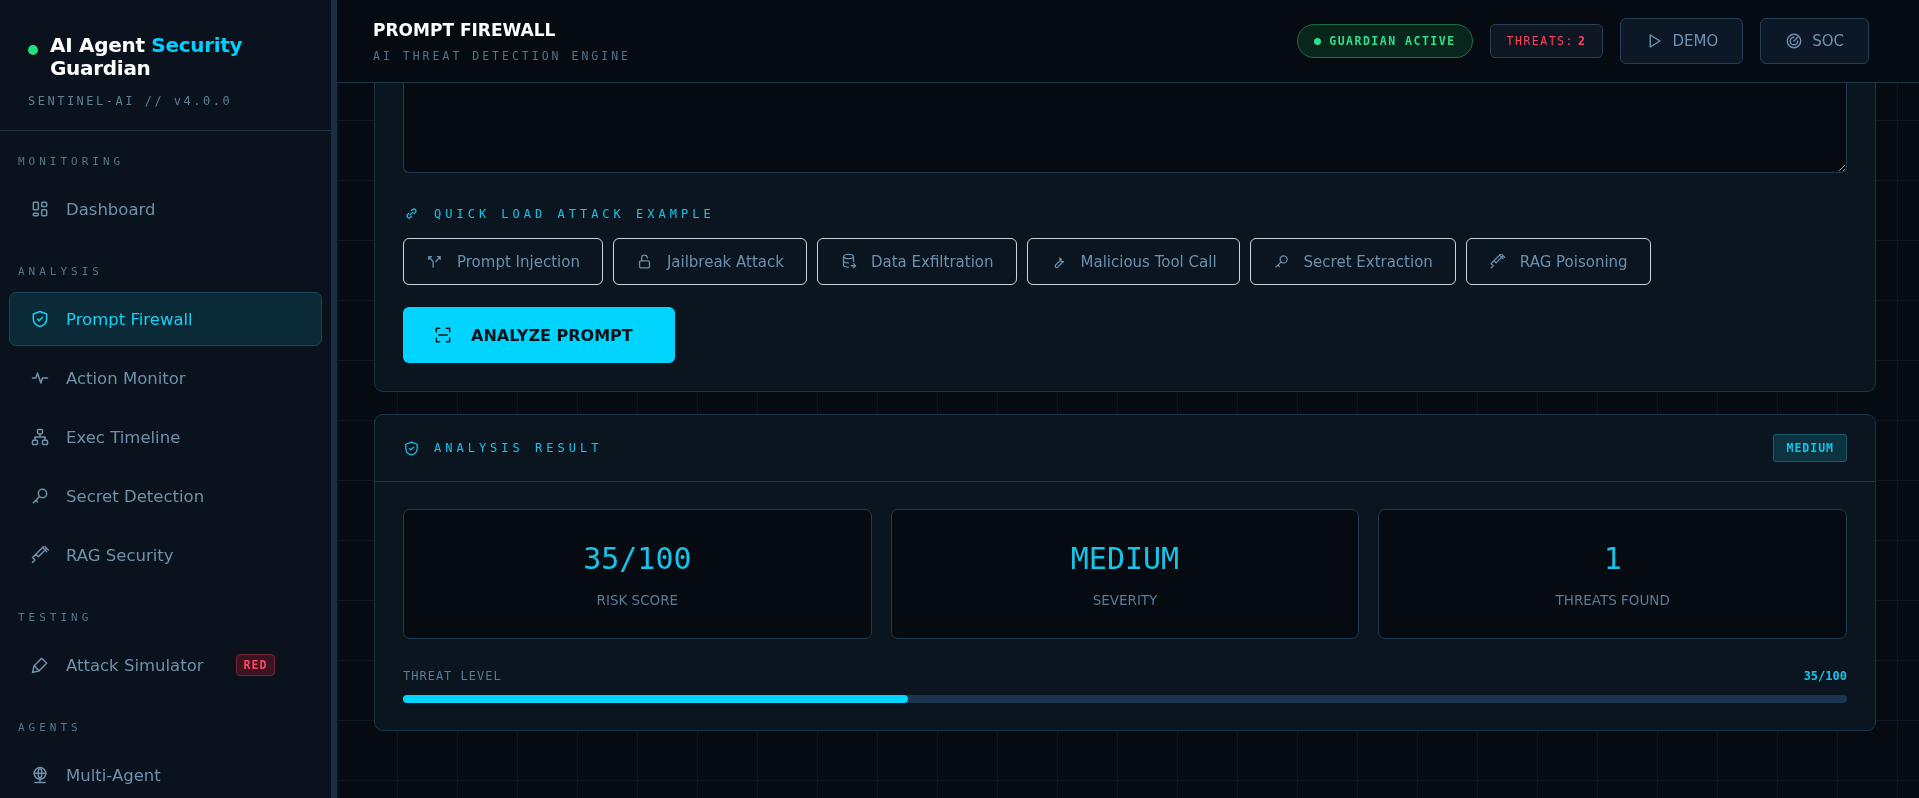 The image size is (1919, 798). I want to click on stat-value: 35/100, so click(637, 558).